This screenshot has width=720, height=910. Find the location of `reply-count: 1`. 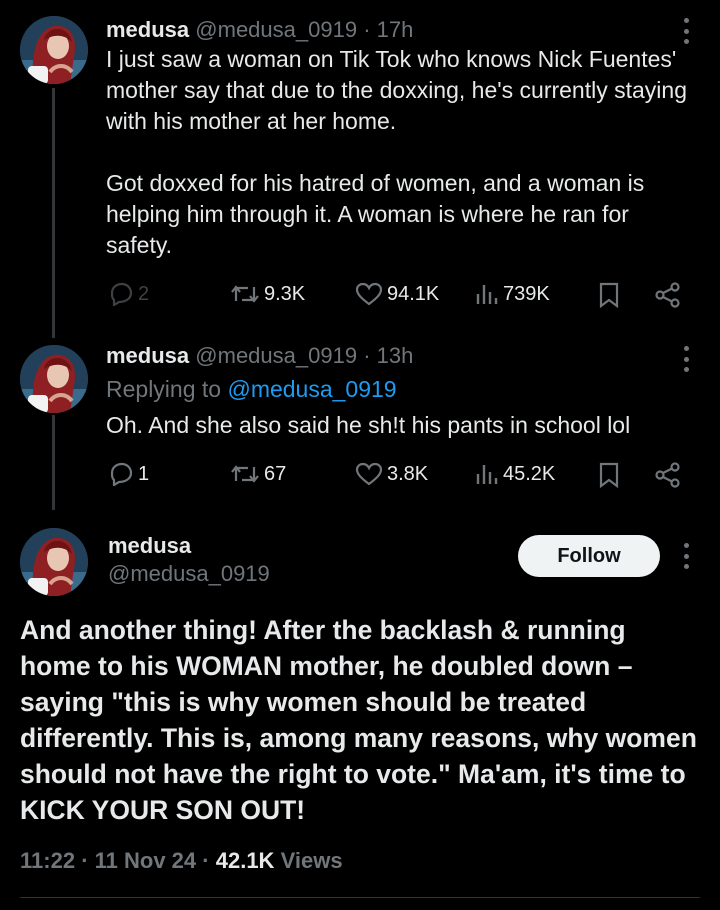

reply-count: 1 is located at coordinates (144, 473).